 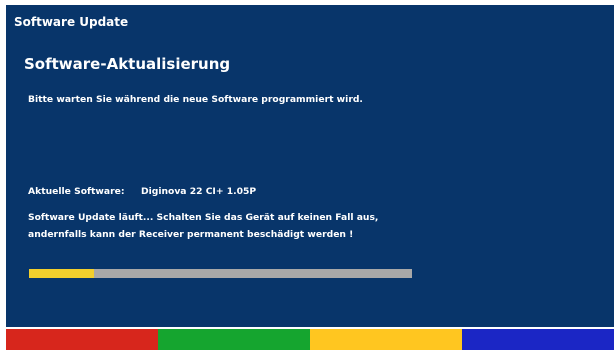 What do you see at coordinates (538, 339) in the screenshot?
I see `blue-key` at bounding box center [538, 339].